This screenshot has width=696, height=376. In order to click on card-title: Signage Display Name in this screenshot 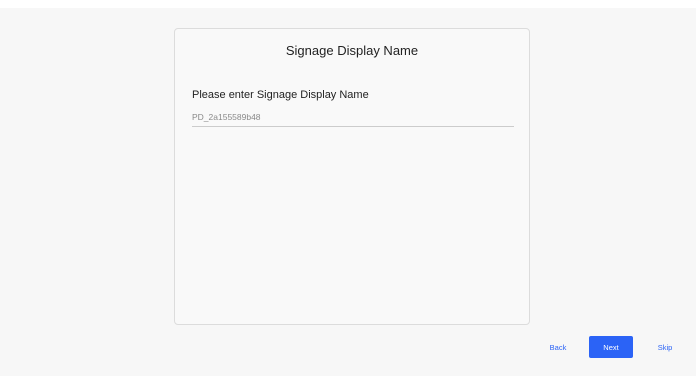, I will do `click(352, 50)`.